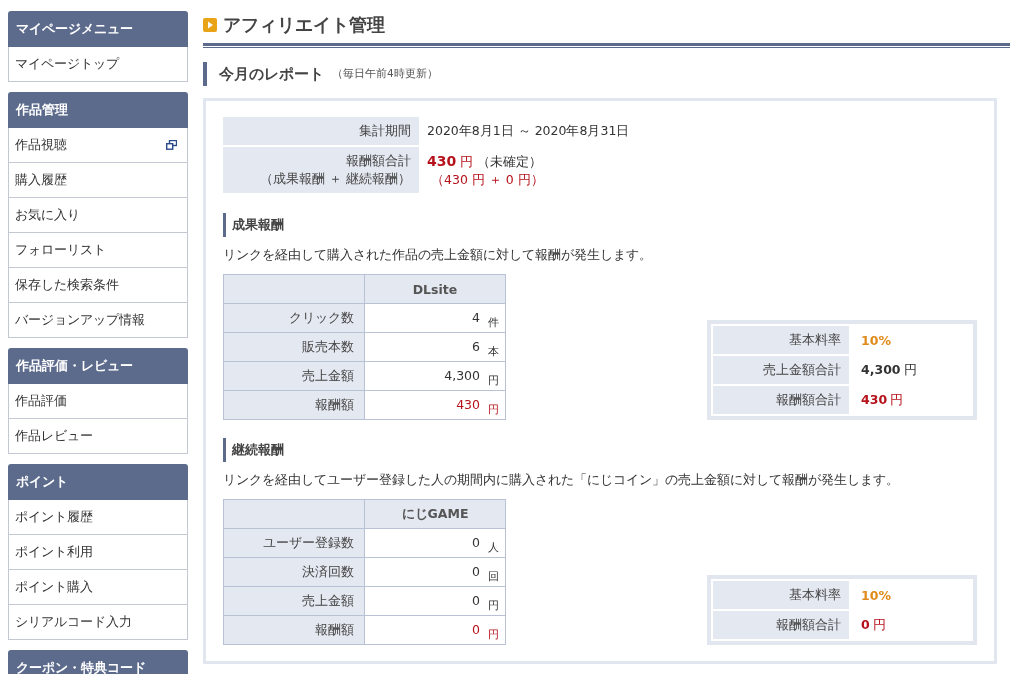 The image size is (1010, 674). What do you see at coordinates (271, 74) in the screenshot?
I see `report-title: 今月のレポート` at bounding box center [271, 74].